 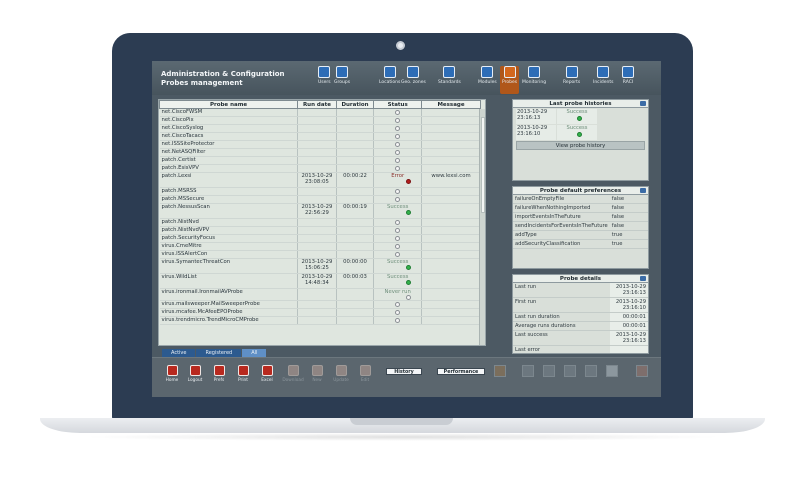 What do you see at coordinates (580, 132) in the screenshot?
I see `history-row: 2013-10-29 23:16:10 Success` at bounding box center [580, 132].